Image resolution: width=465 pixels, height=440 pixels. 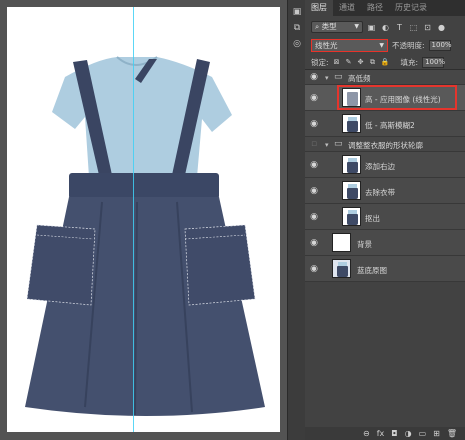 I want to click on opacity-label: 不透明度:, so click(x=408, y=45).